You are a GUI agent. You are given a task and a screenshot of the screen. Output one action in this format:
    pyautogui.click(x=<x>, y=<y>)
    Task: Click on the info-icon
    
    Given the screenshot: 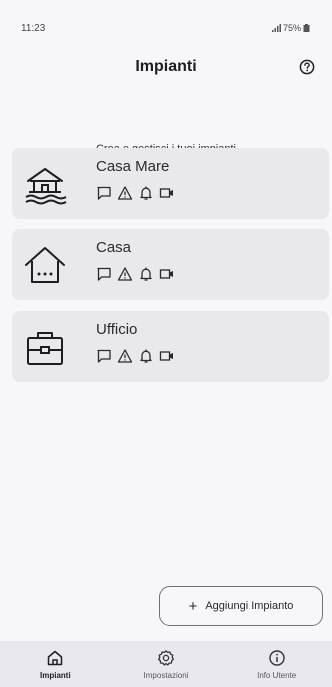 What is the action you would take?
    pyautogui.click(x=276, y=658)
    